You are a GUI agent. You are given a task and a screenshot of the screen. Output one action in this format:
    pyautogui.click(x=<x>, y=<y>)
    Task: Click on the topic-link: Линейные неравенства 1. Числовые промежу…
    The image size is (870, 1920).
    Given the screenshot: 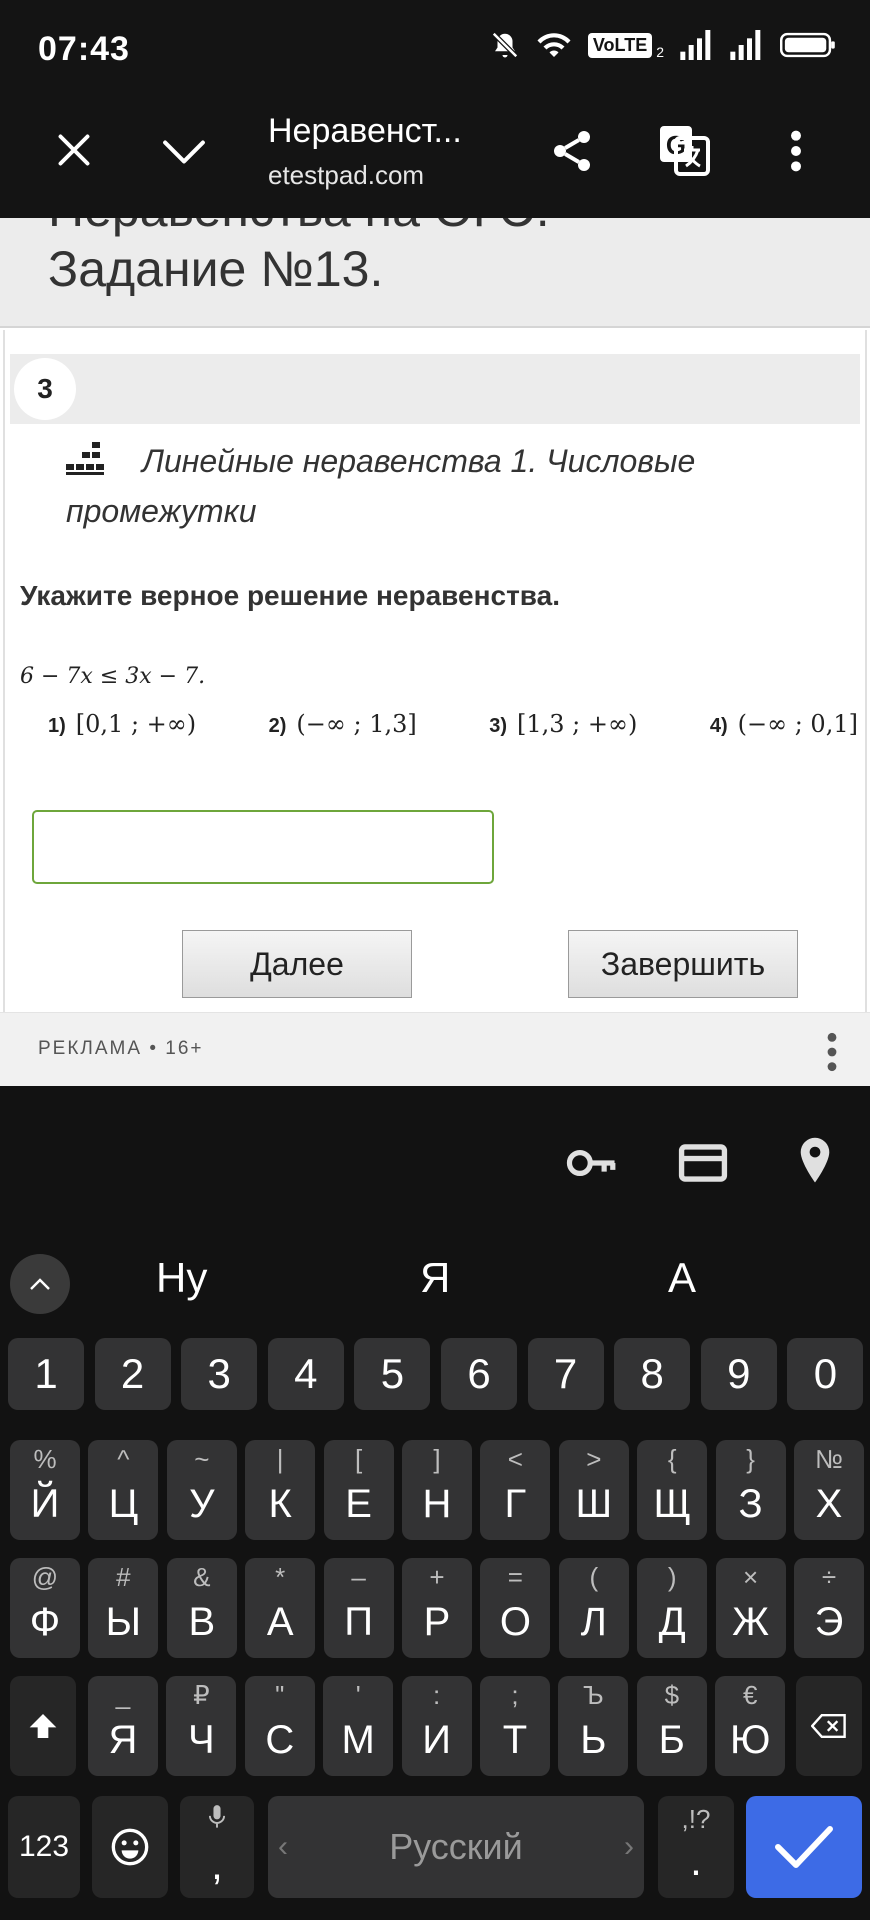 What is the action you would take?
    pyautogui.click(x=416, y=486)
    